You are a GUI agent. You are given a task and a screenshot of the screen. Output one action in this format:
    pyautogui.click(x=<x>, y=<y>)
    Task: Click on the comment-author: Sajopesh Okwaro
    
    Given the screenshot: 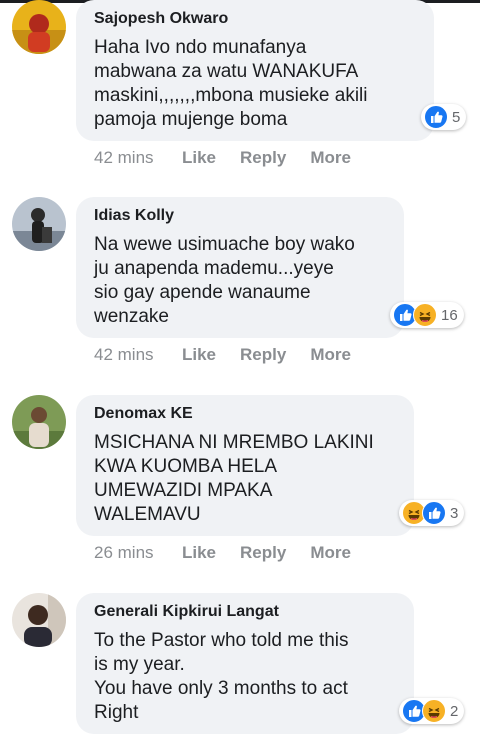 What is the action you would take?
    pyautogui.click(x=161, y=19)
    